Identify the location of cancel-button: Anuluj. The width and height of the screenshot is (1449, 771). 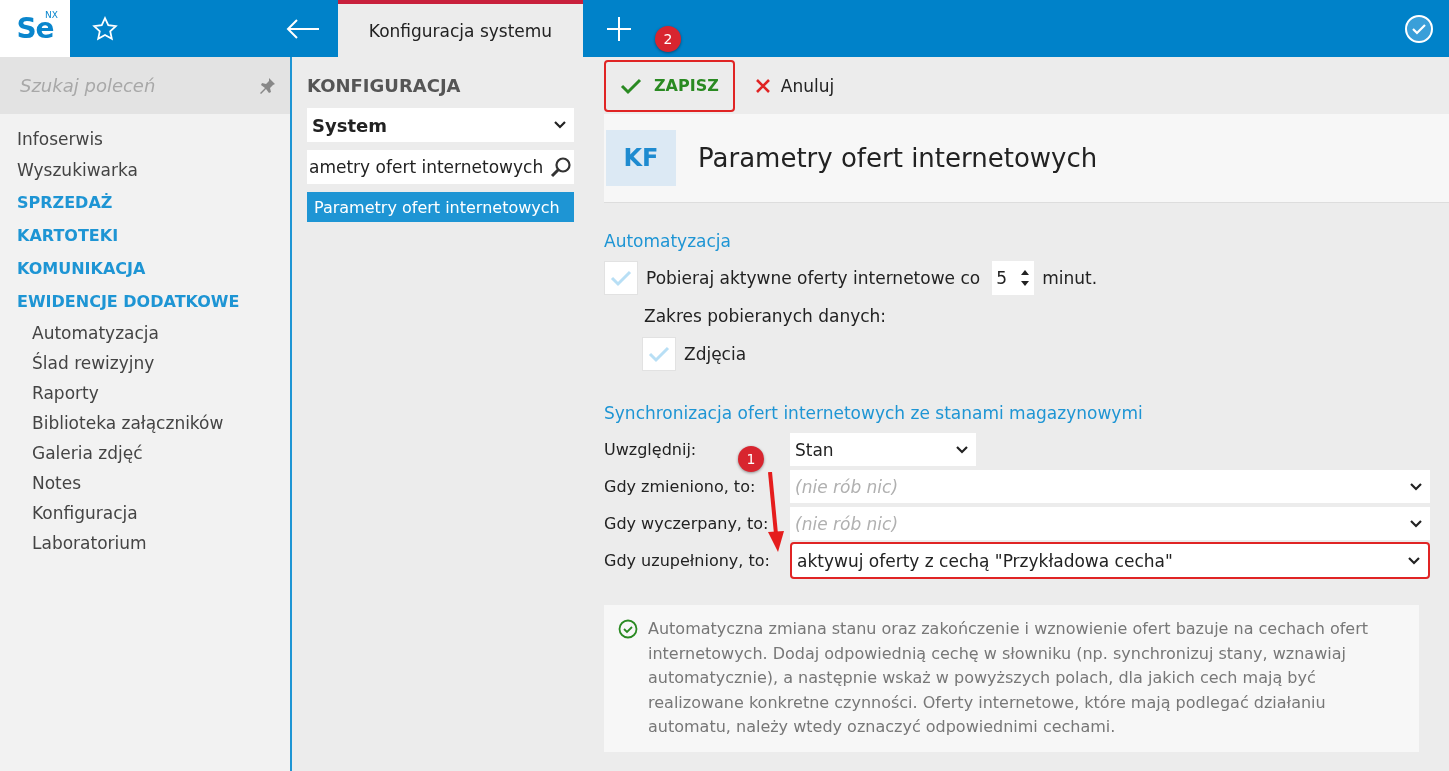
(794, 85).